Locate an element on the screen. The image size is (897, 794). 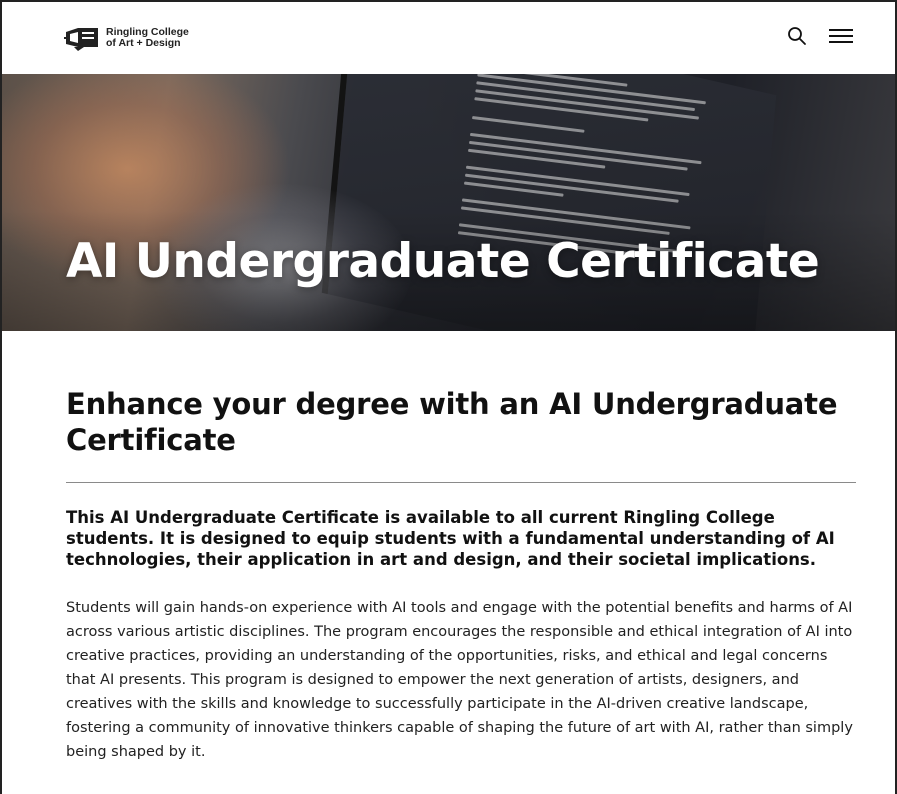
hamburger-menu-icon is located at coordinates (841, 38).